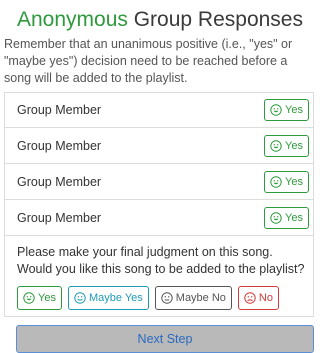 This screenshot has width=320, height=353. Describe the element at coordinates (265, 298) in the screenshot. I see `no-label: No` at that location.